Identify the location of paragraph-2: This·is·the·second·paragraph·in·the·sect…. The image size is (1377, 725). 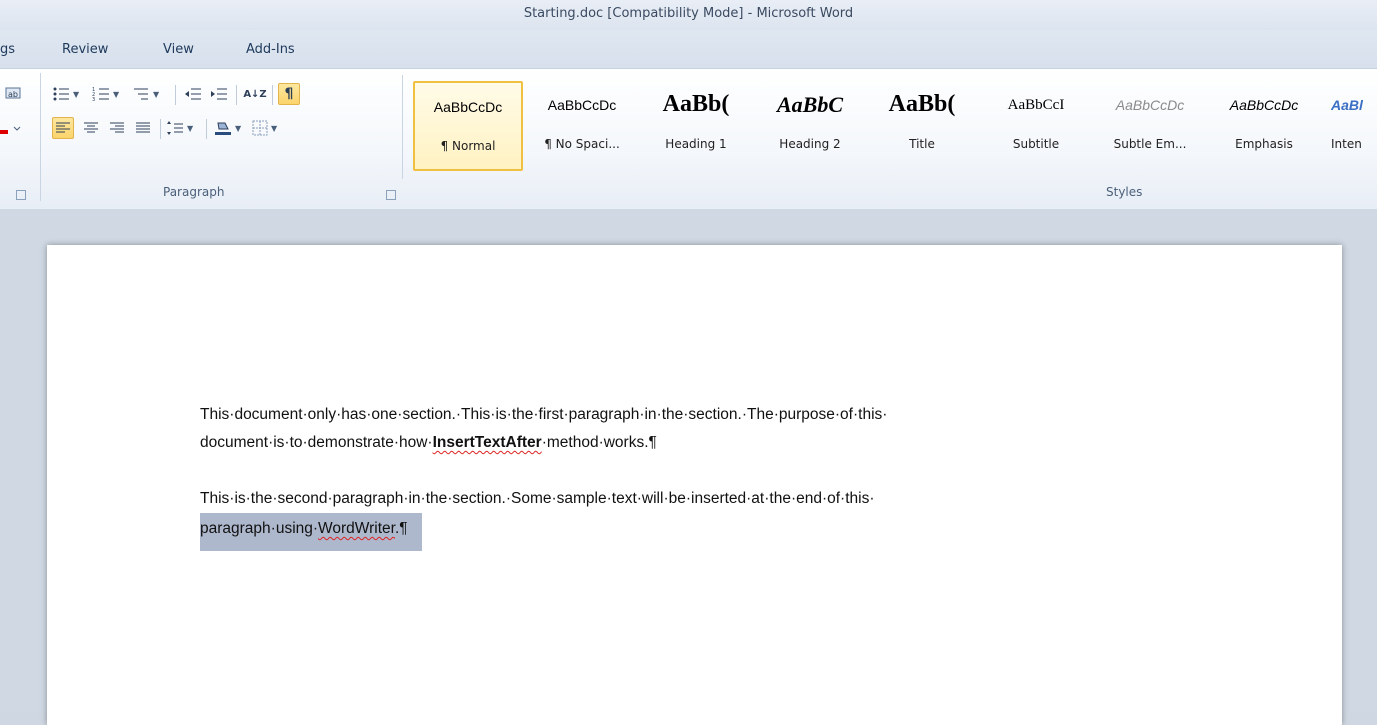
(690, 518).